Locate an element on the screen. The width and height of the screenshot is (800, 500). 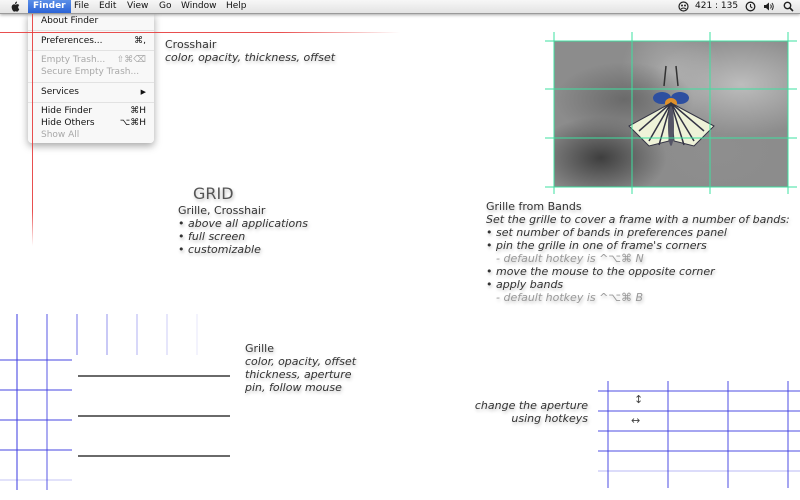
menu-window: Window is located at coordinates (199, 6).